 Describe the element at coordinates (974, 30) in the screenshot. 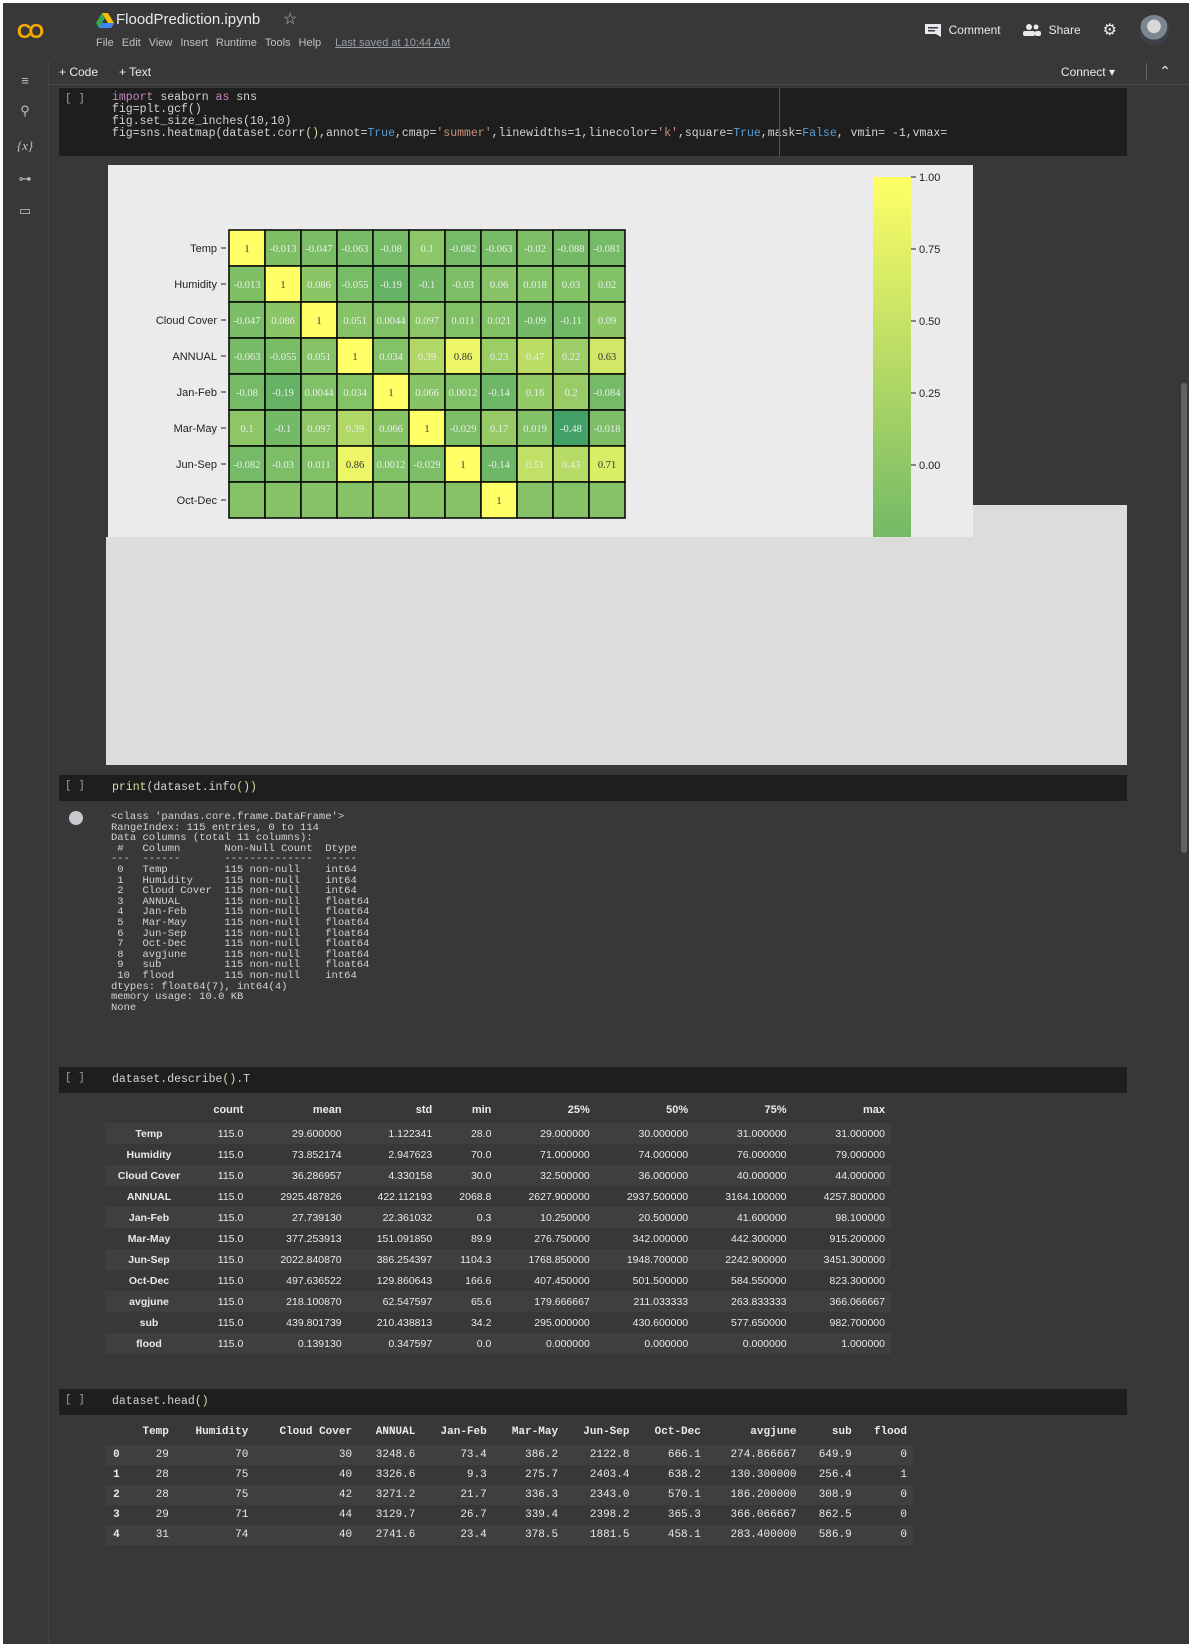

I see `comment-label: Comment` at that location.